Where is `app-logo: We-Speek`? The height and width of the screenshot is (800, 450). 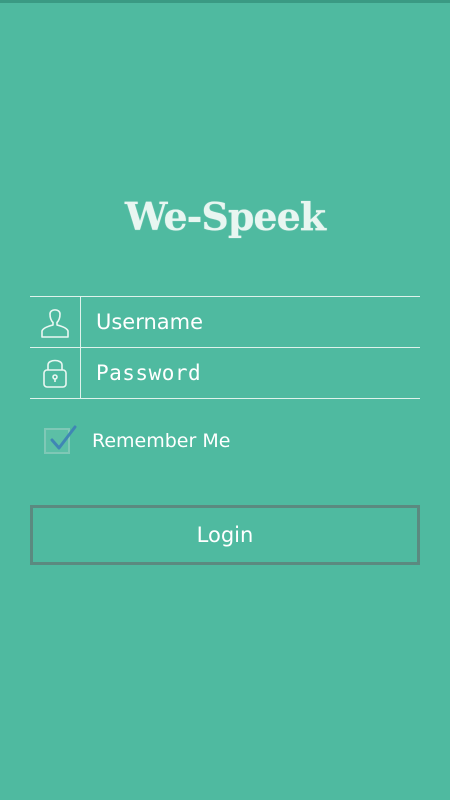
app-logo: We-Speek is located at coordinates (225, 216).